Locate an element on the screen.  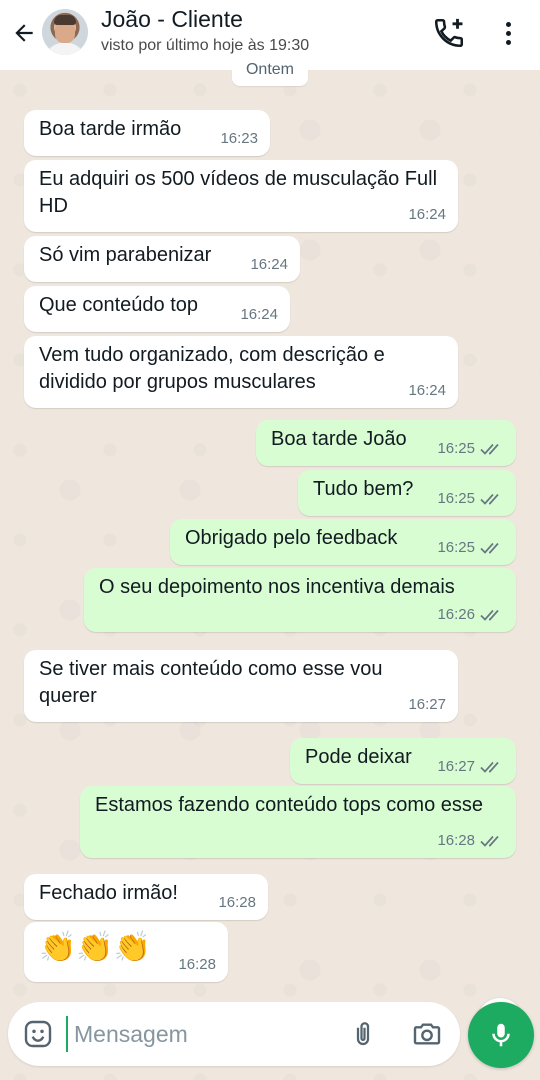
contact-name: João - Cliente is located at coordinates (172, 19).